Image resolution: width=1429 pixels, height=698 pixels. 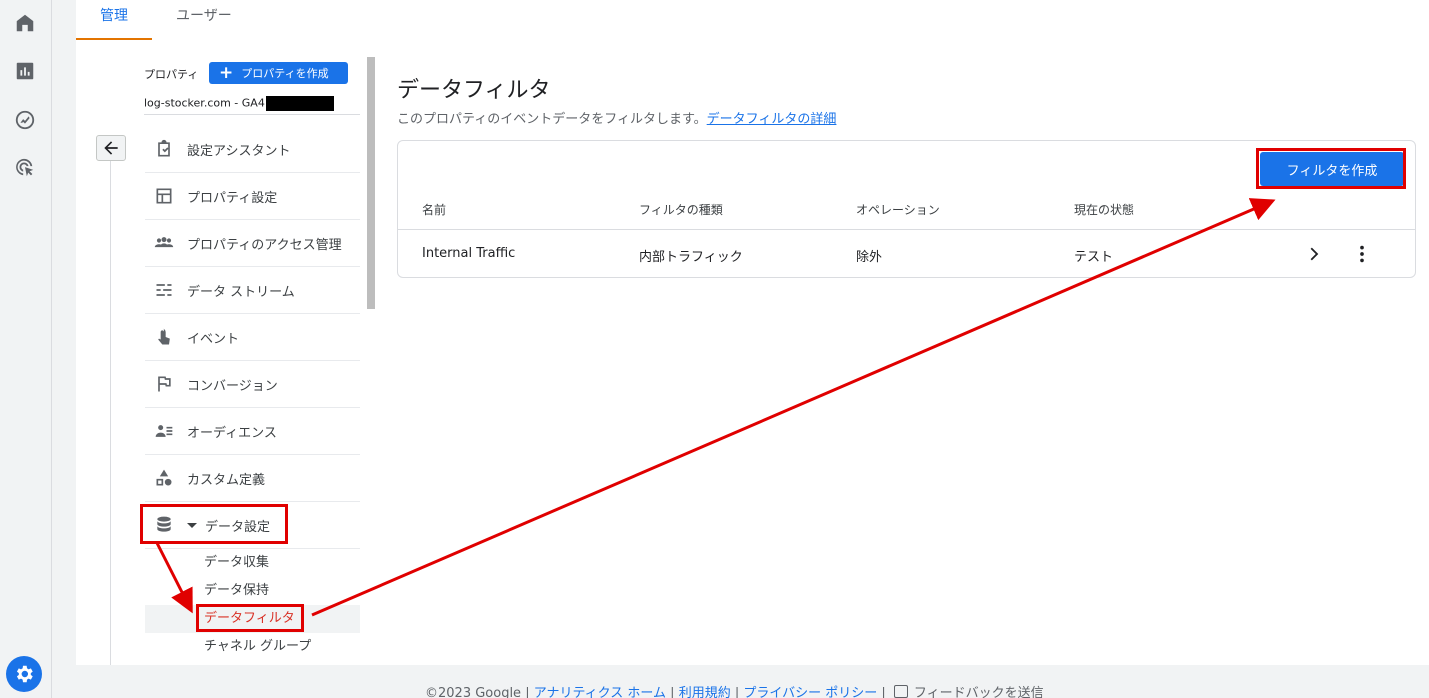 What do you see at coordinates (26, 349) in the screenshot?
I see `left-rail` at bounding box center [26, 349].